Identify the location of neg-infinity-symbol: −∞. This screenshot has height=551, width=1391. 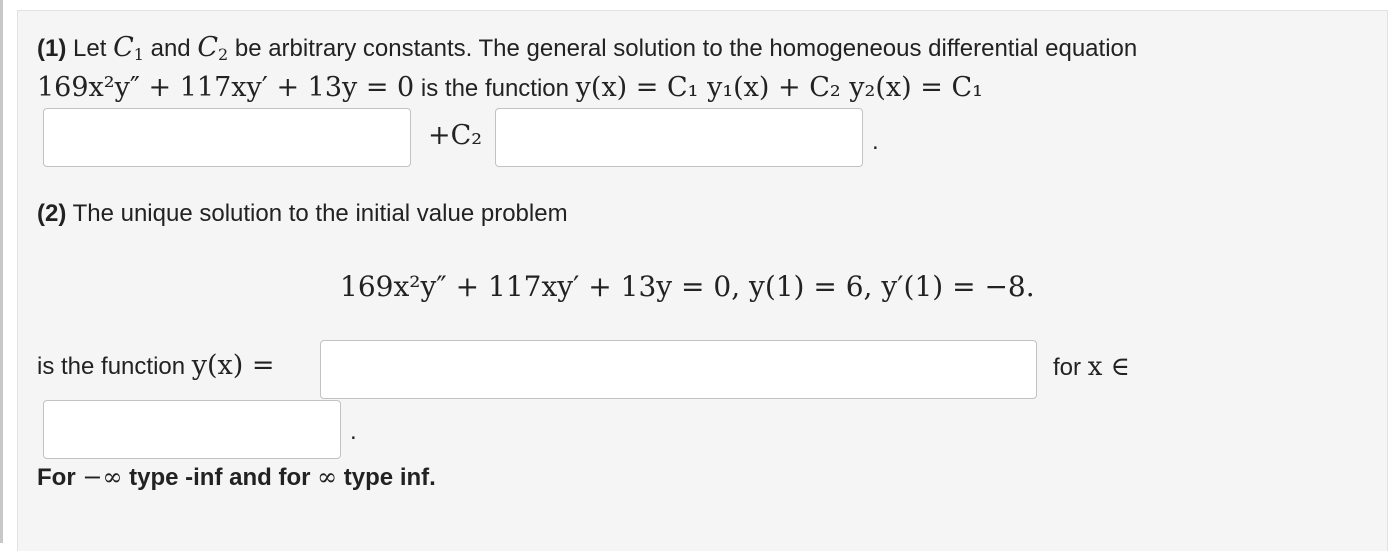
(102, 477).